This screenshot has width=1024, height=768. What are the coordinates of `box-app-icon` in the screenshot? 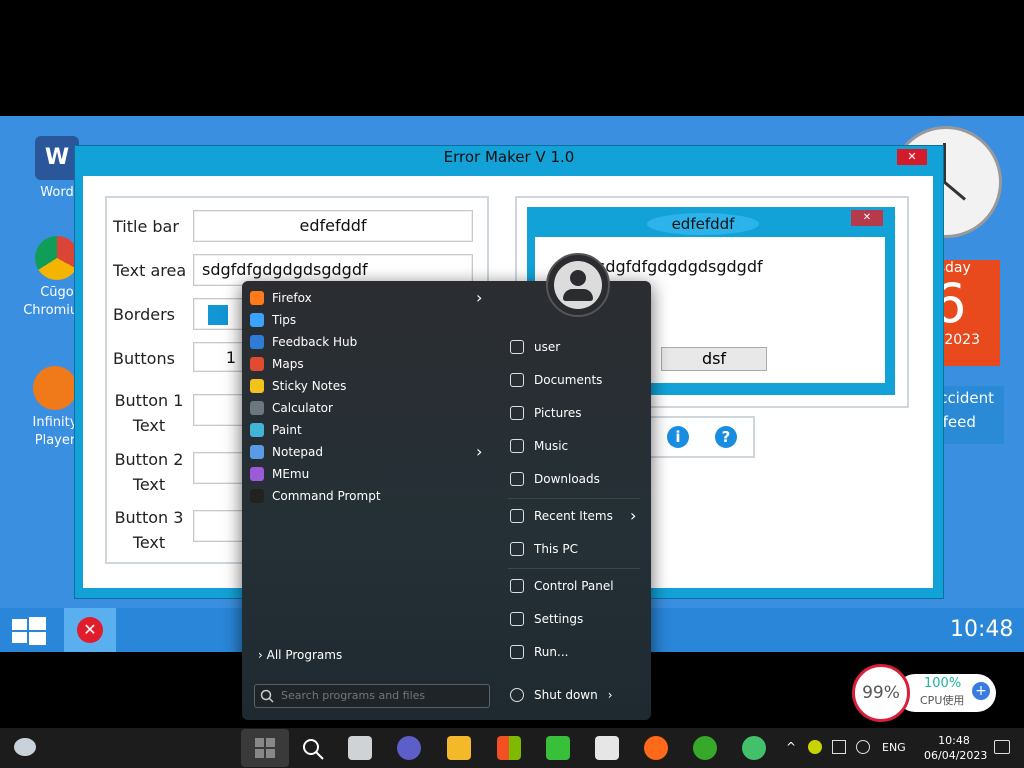 It's located at (607, 748).